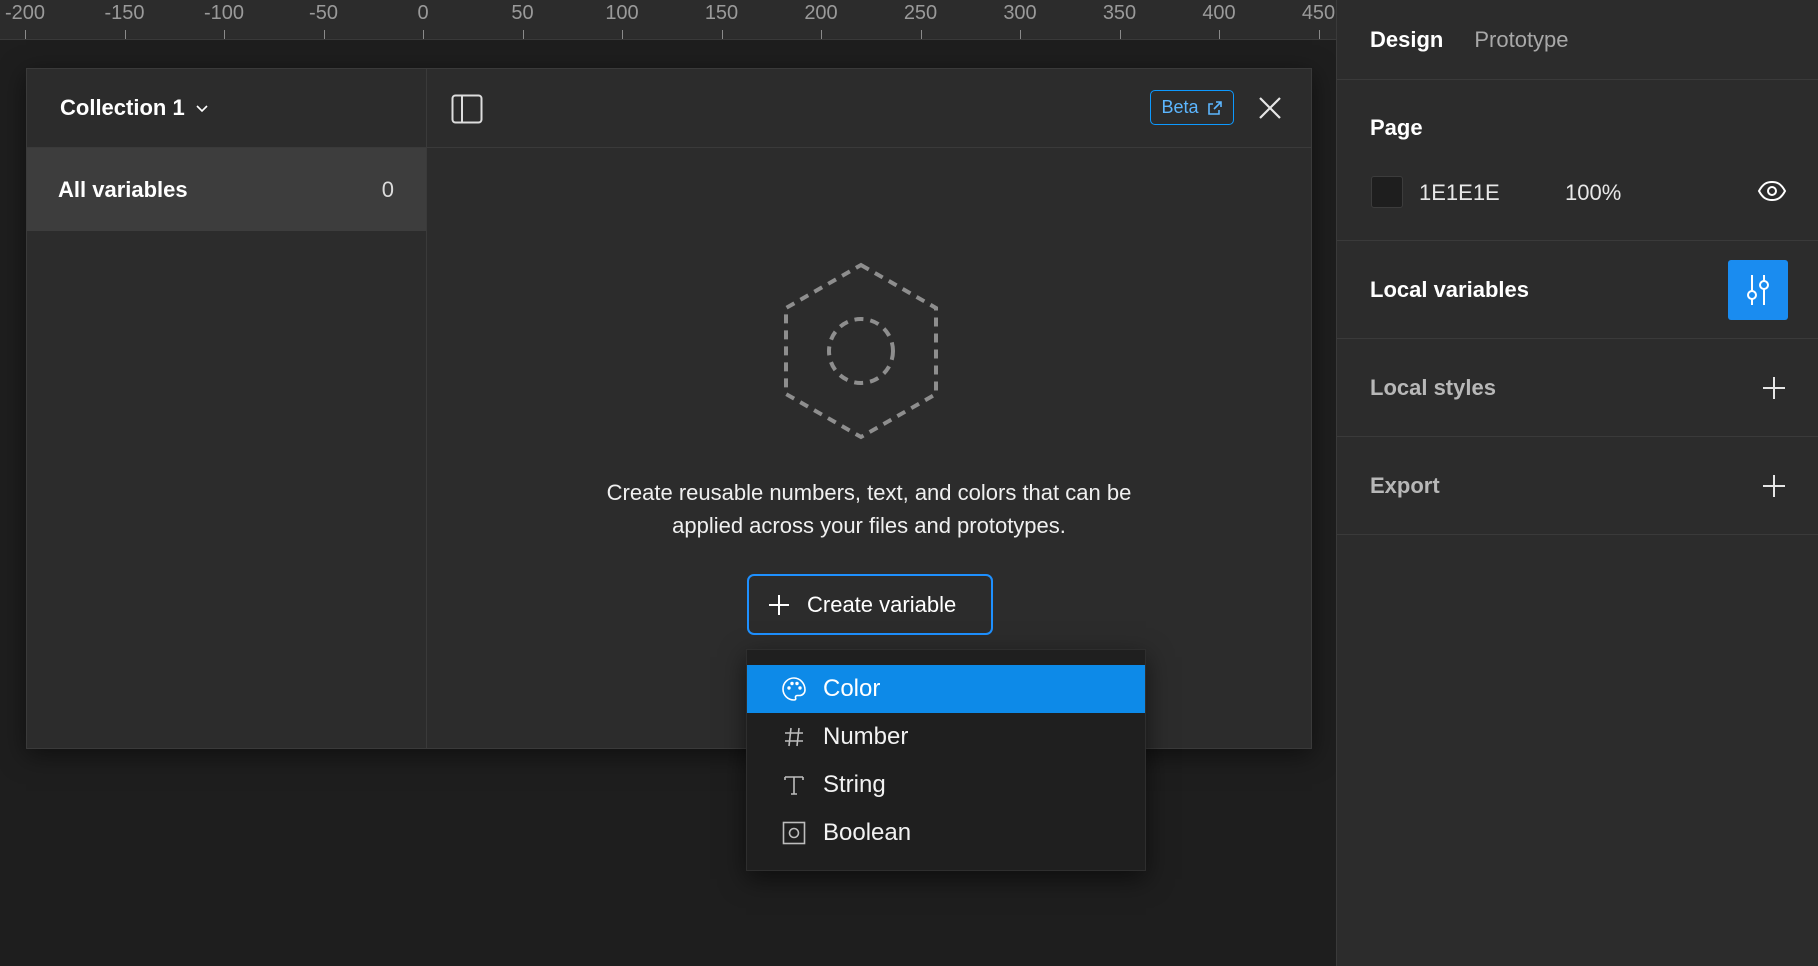 This screenshot has width=1818, height=966. Describe the element at coordinates (1396, 127) in the screenshot. I see `page-section-title: Page` at that location.